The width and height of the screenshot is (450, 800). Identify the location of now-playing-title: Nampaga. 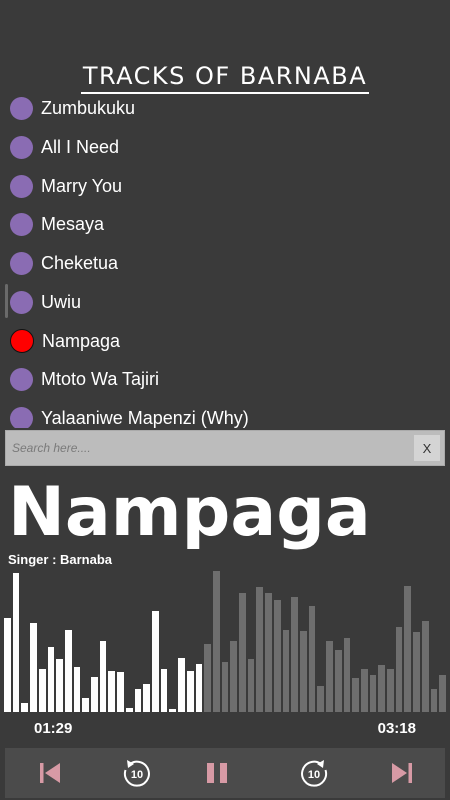
(189, 512).